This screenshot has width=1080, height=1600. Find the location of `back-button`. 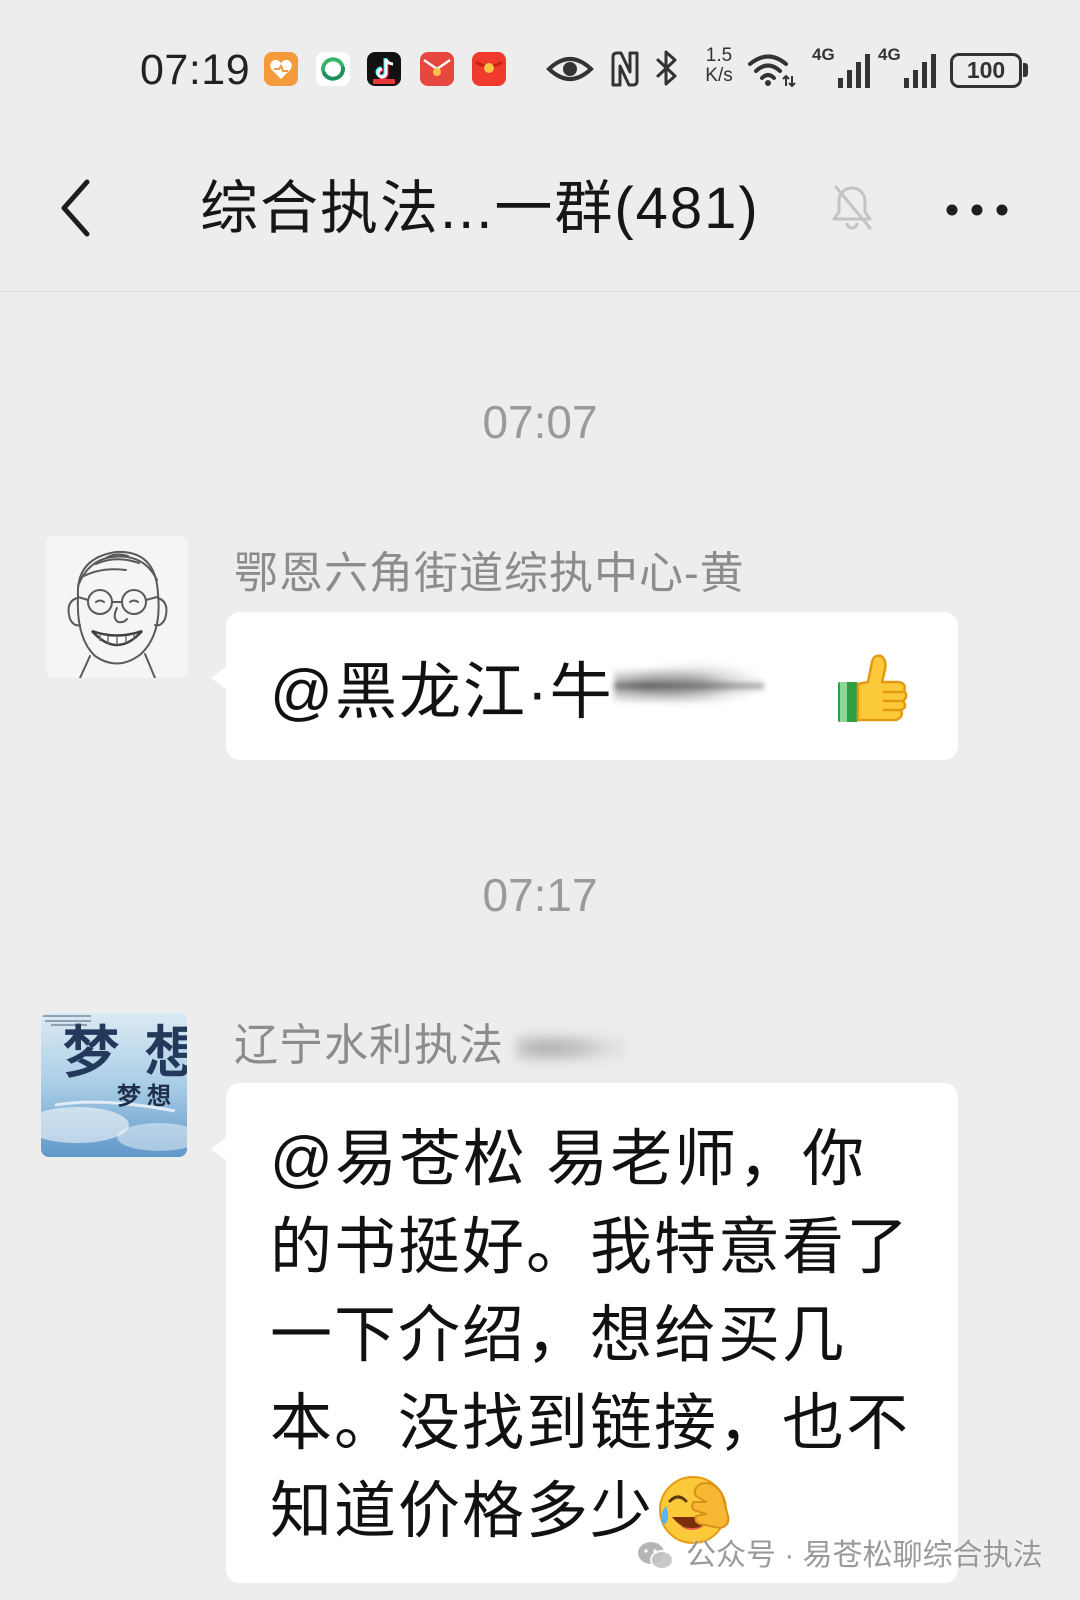

back-button is located at coordinates (76, 208).